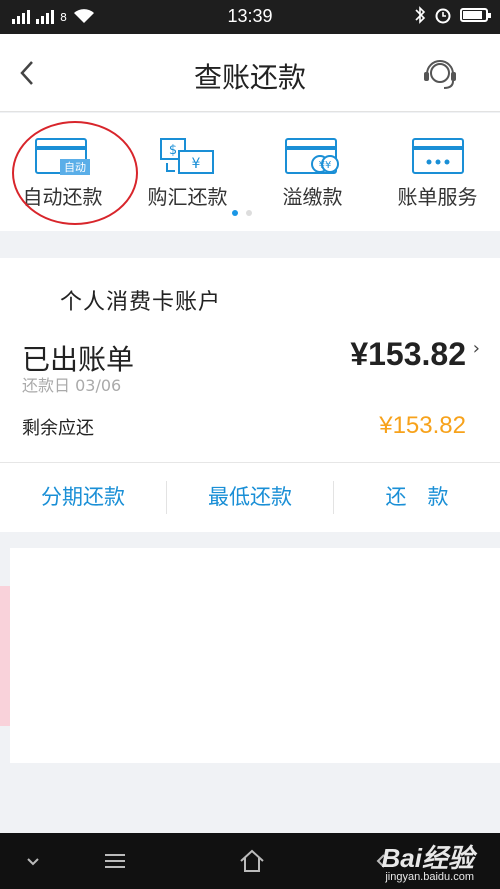 The height and width of the screenshot is (889, 500). Describe the element at coordinates (312, 197) in the screenshot. I see `quick-action-label: 溢缴款` at that location.